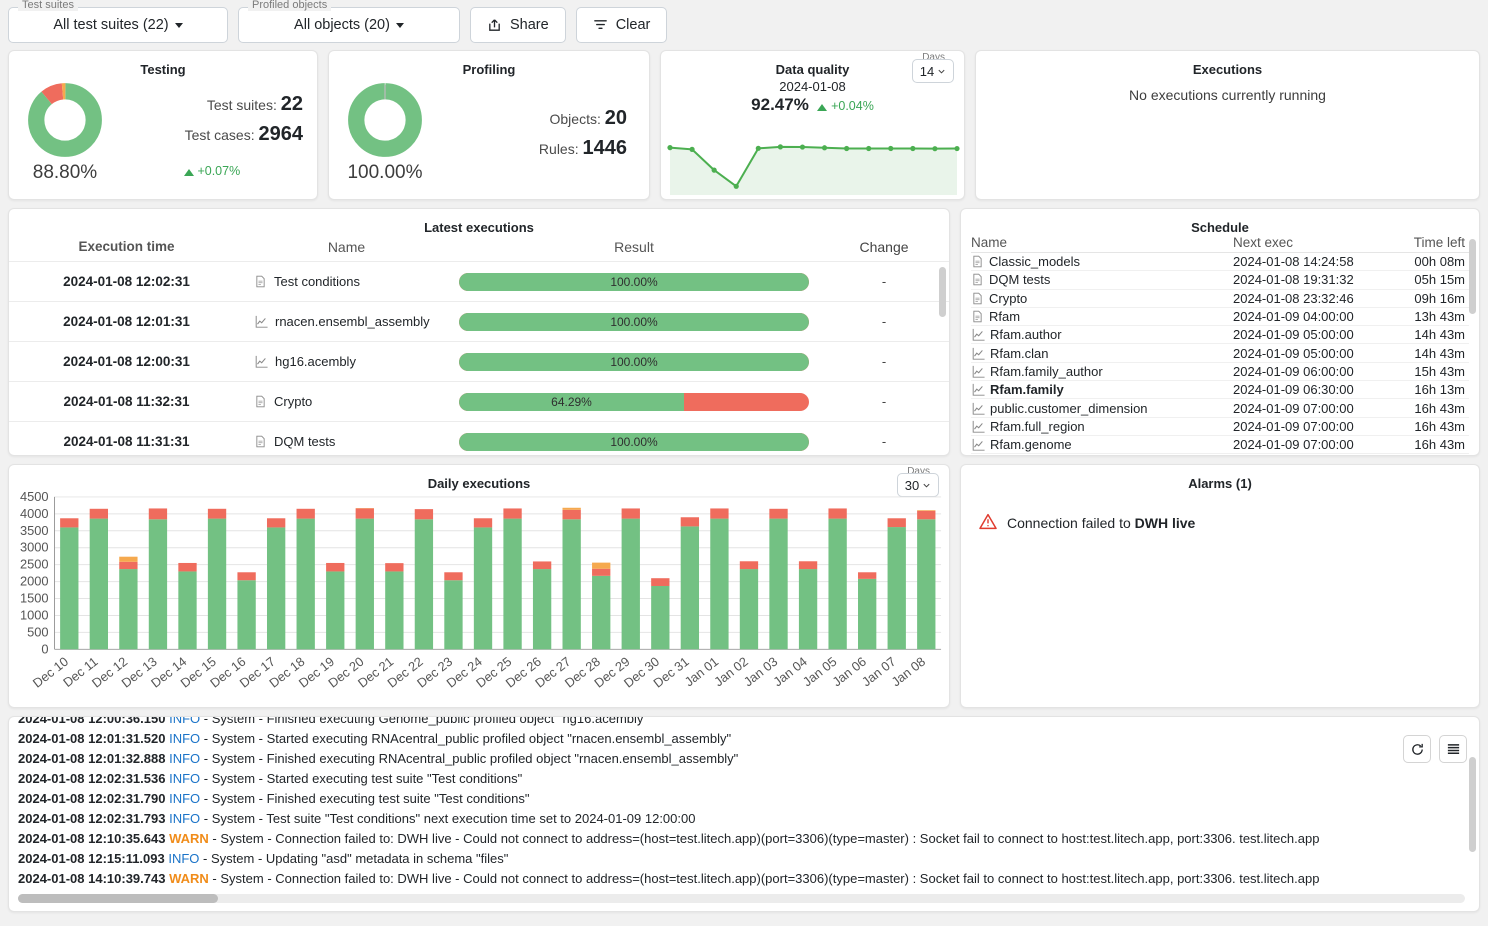  I want to click on svg-text: 0, so click(44, 648).